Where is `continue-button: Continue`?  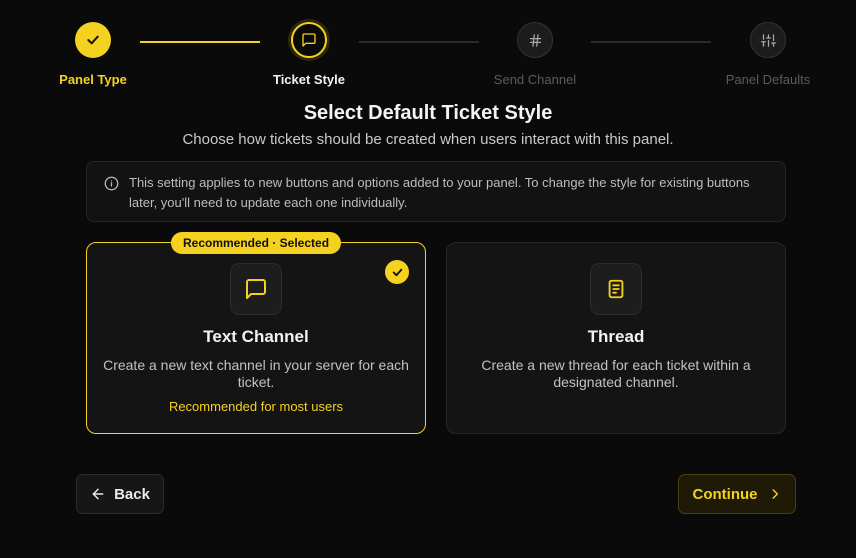 continue-button: Continue is located at coordinates (737, 494).